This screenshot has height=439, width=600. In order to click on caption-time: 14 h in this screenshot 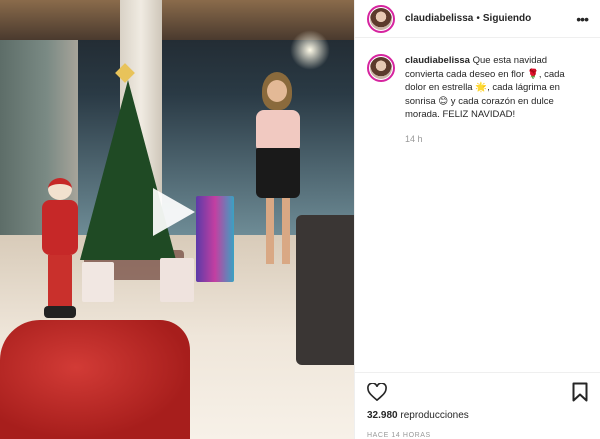, I will do `click(414, 138)`.